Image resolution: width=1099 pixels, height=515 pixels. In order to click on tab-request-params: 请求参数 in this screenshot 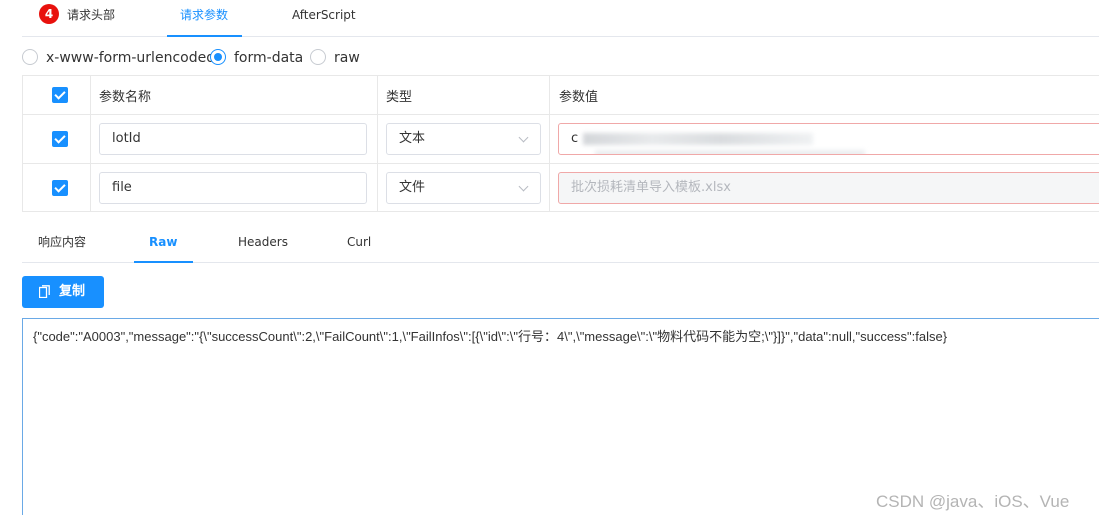, I will do `click(204, 18)`.